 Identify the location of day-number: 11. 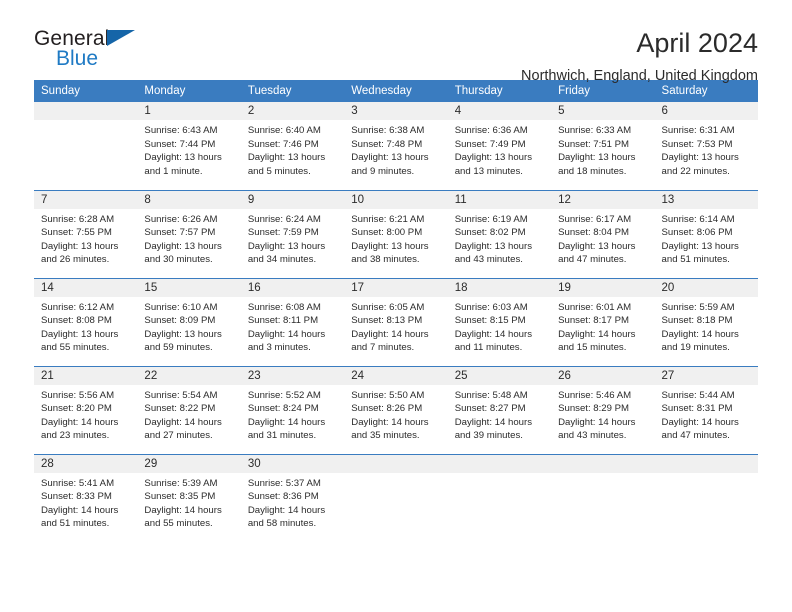
(499, 199).